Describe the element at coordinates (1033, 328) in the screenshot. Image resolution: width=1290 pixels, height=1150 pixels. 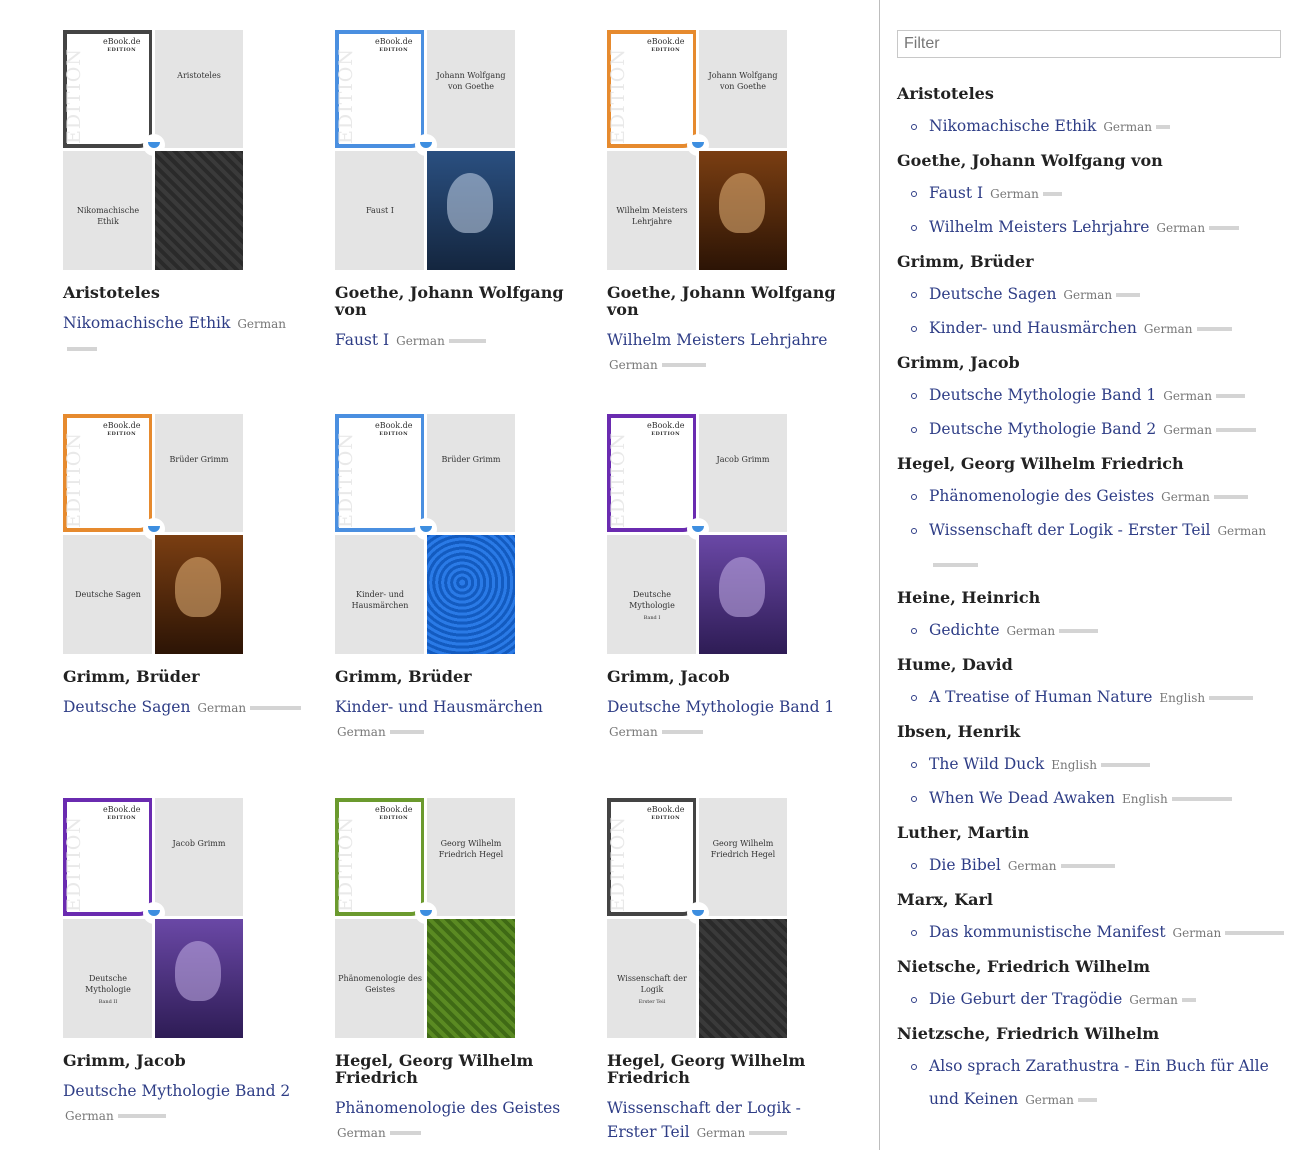
I see `title-link: Kinder- und Hausmärchen` at that location.